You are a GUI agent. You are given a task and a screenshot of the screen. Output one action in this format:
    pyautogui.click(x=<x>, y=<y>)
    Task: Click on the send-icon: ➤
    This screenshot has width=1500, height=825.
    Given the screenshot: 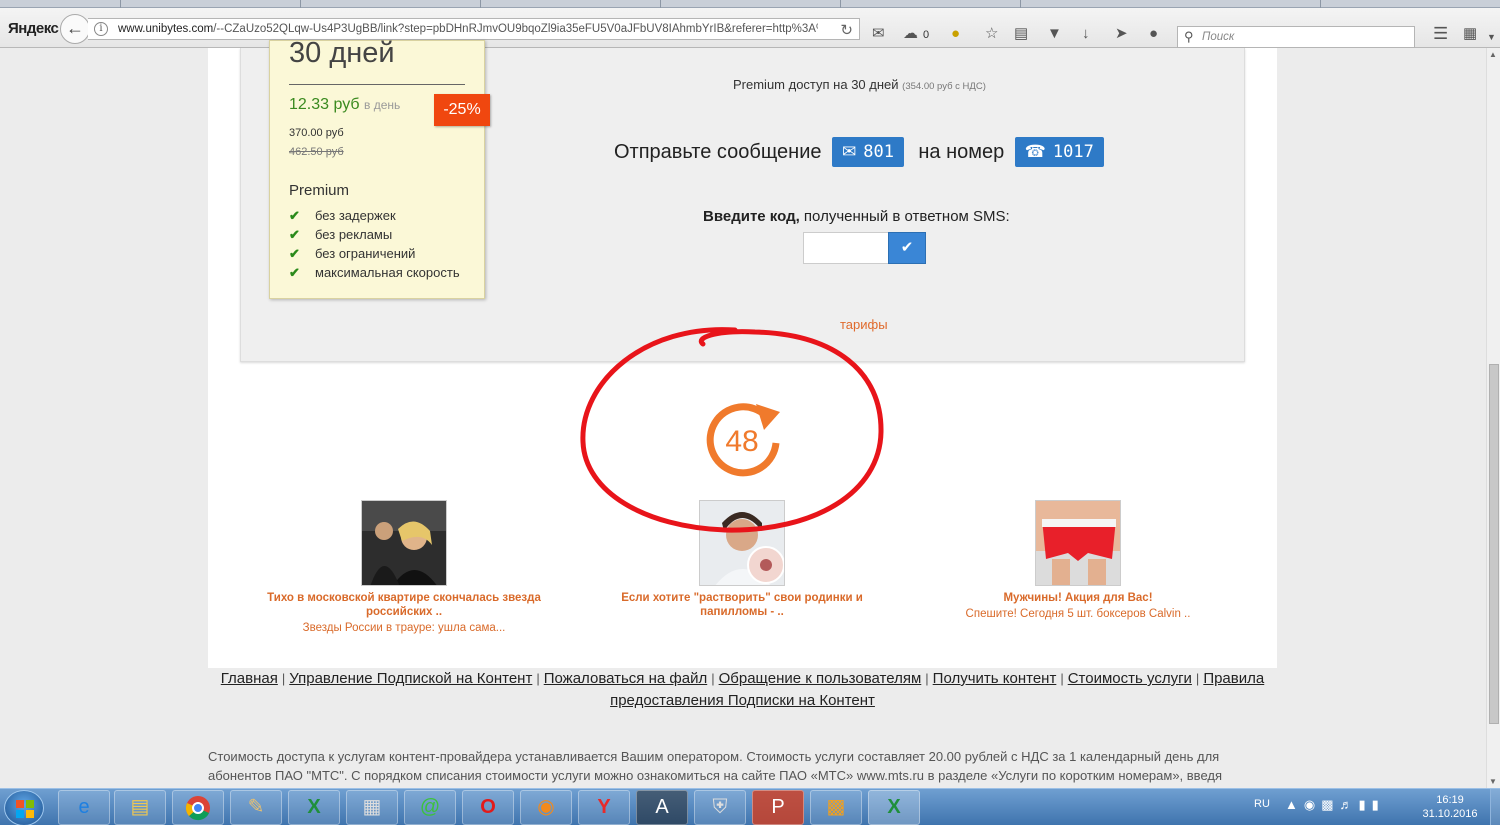 What is the action you would take?
    pyautogui.click(x=1121, y=33)
    